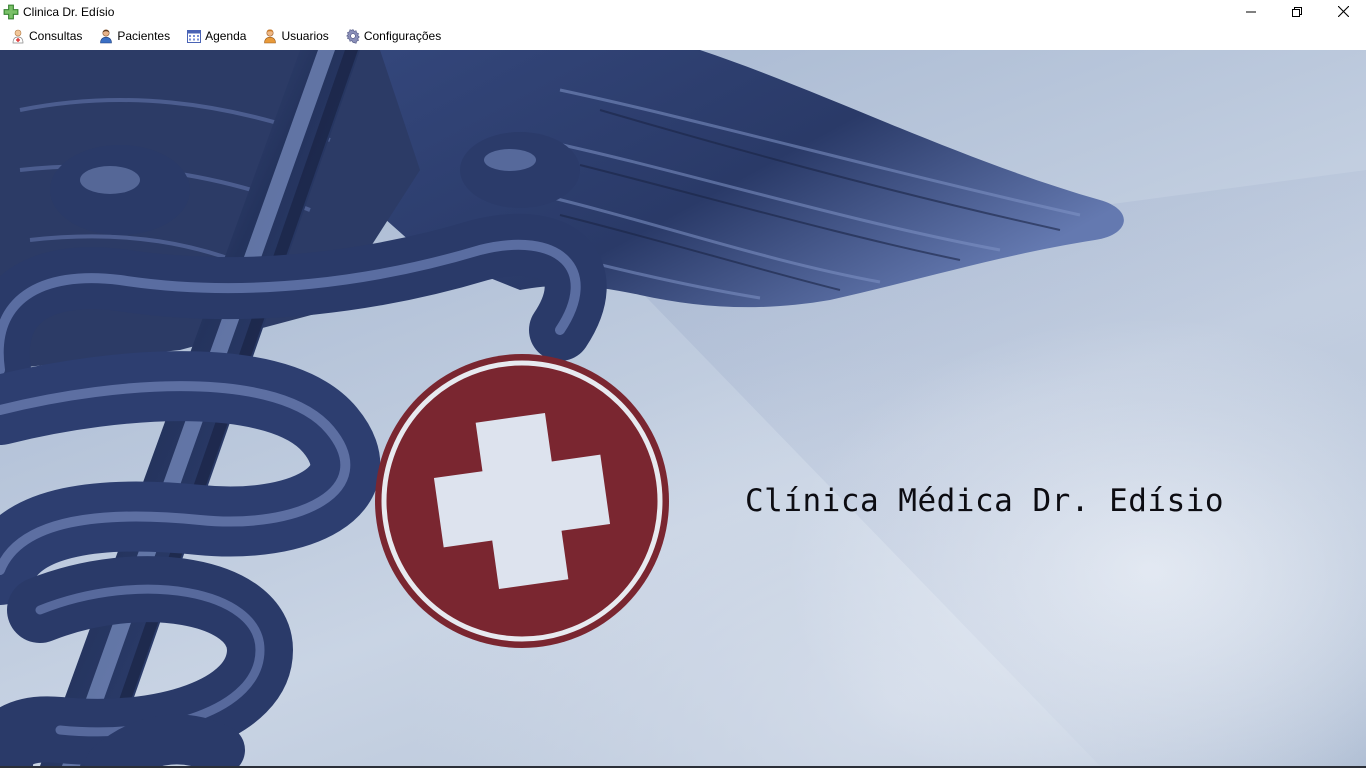 The width and height of the screenshot is (1366, 768). Describe the element at coordinates (106, 36) in the screenshot. I see `person-icon` at that location.